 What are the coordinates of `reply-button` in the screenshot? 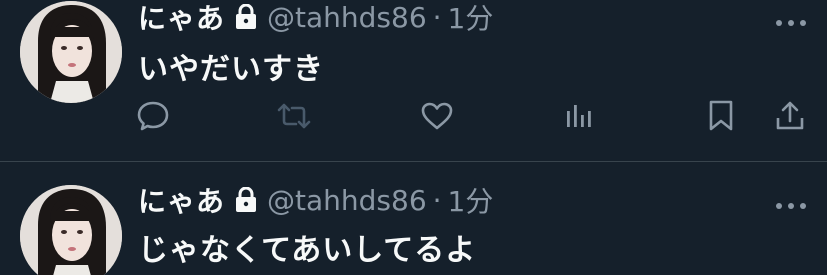 It's located at (153, 118).